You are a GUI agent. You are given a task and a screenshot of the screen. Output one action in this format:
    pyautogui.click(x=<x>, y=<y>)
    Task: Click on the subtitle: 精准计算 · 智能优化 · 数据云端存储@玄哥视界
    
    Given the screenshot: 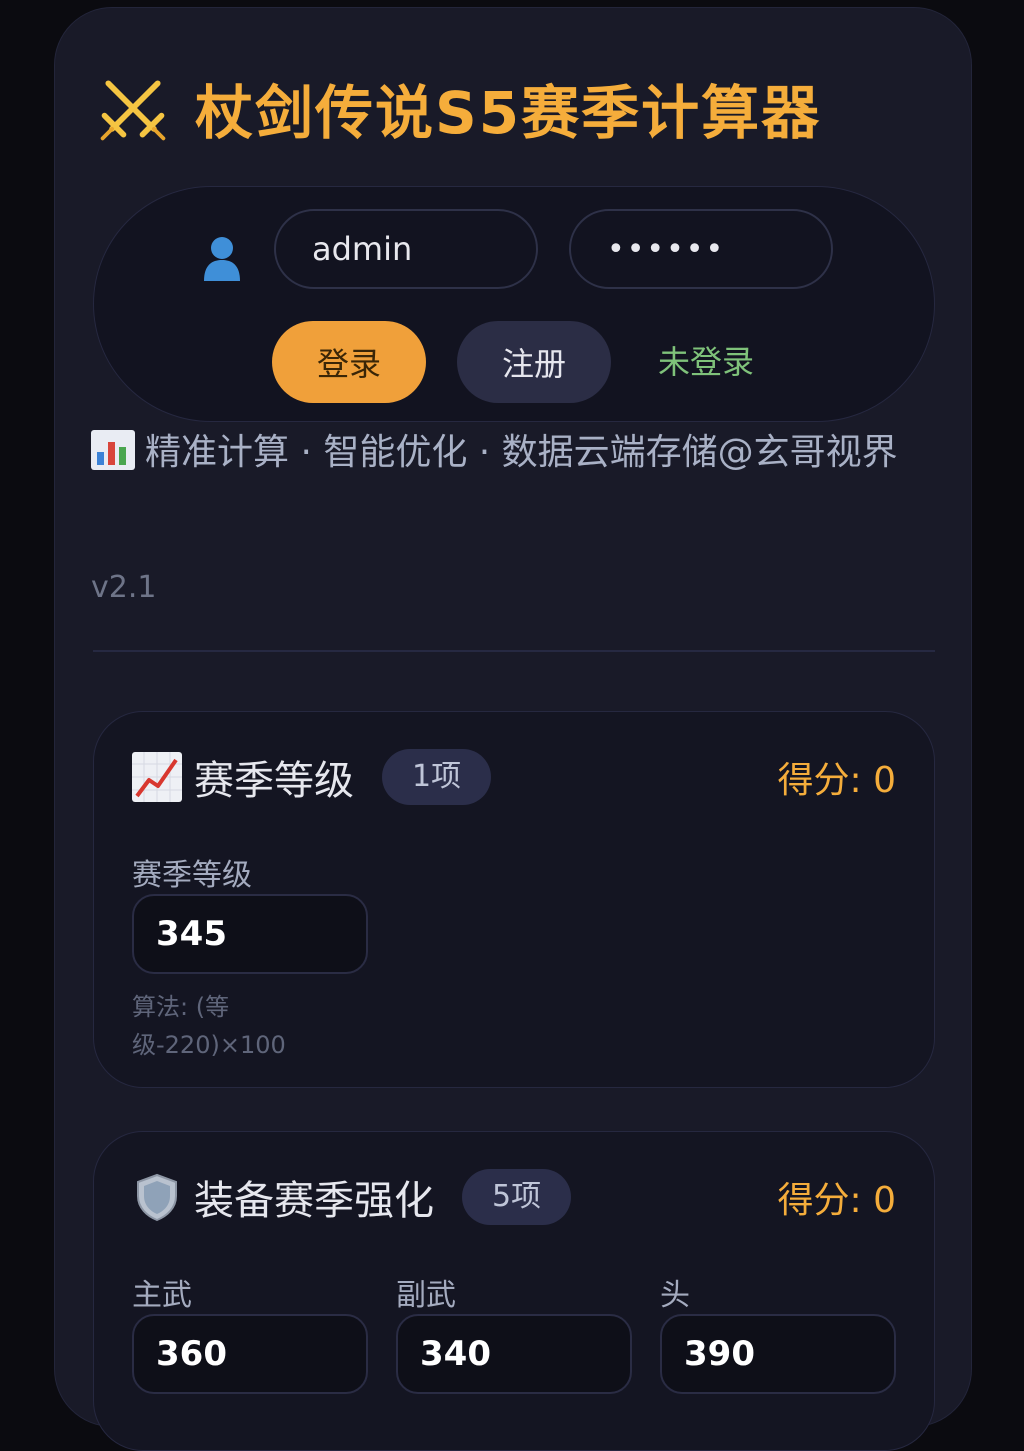 What is the action you would take?
    pyautogui.click(x=511, y=453)
    